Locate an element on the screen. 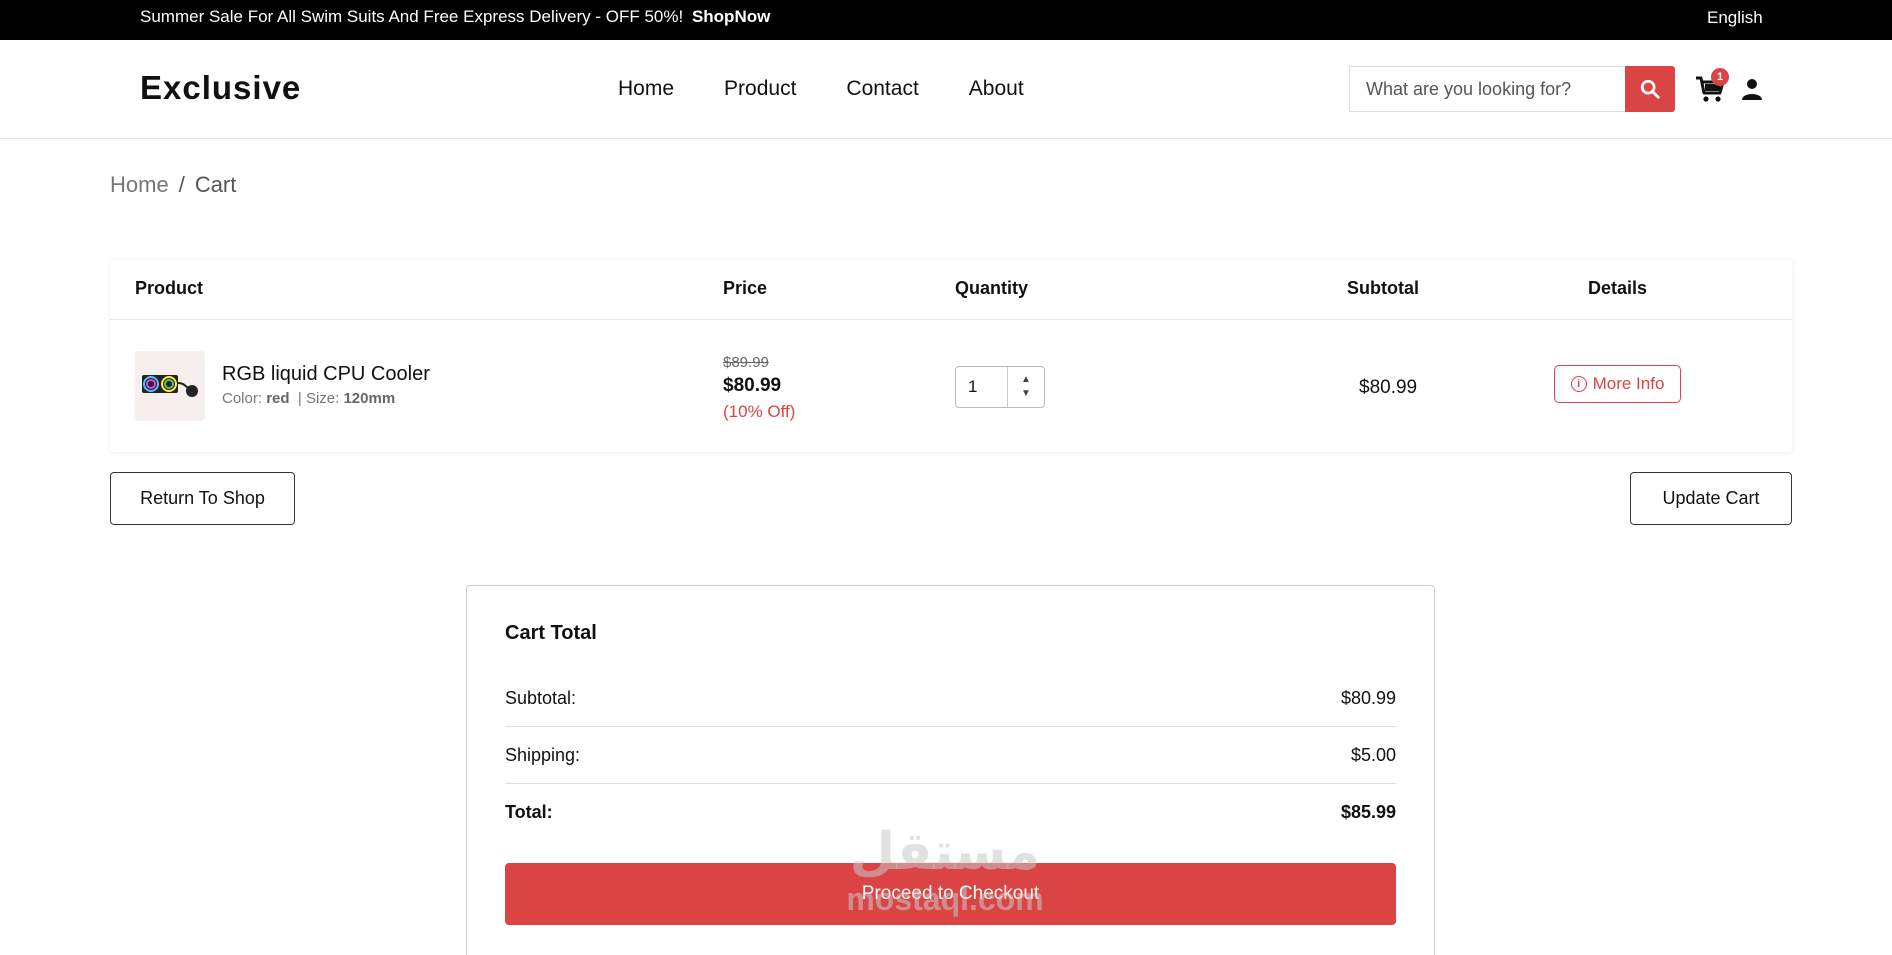 This screenshot has height=955, width=1892. total-value: $85.99 is located at coordinates (1368, 812).